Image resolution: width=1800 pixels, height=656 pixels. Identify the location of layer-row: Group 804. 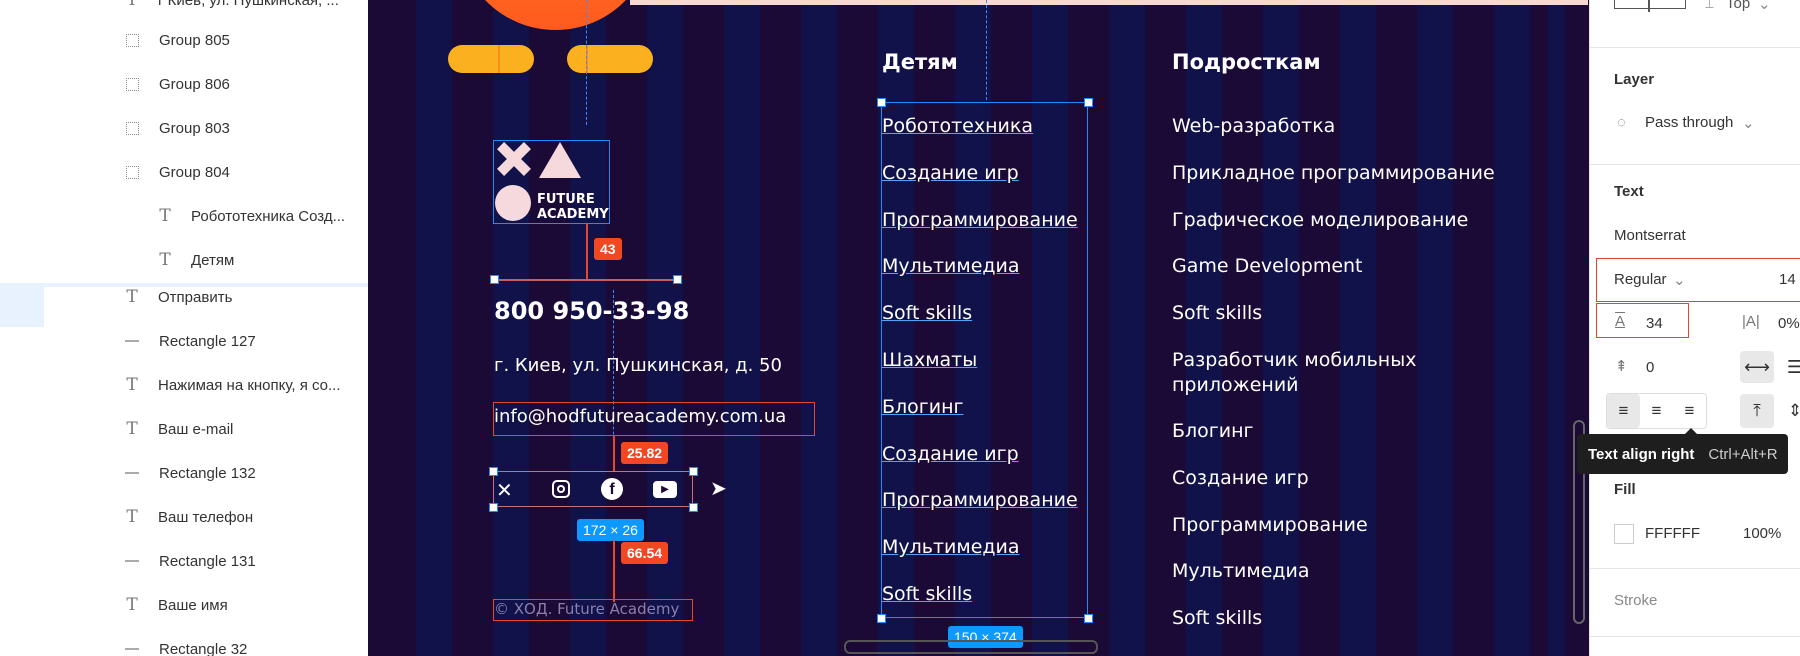
(184, 172).